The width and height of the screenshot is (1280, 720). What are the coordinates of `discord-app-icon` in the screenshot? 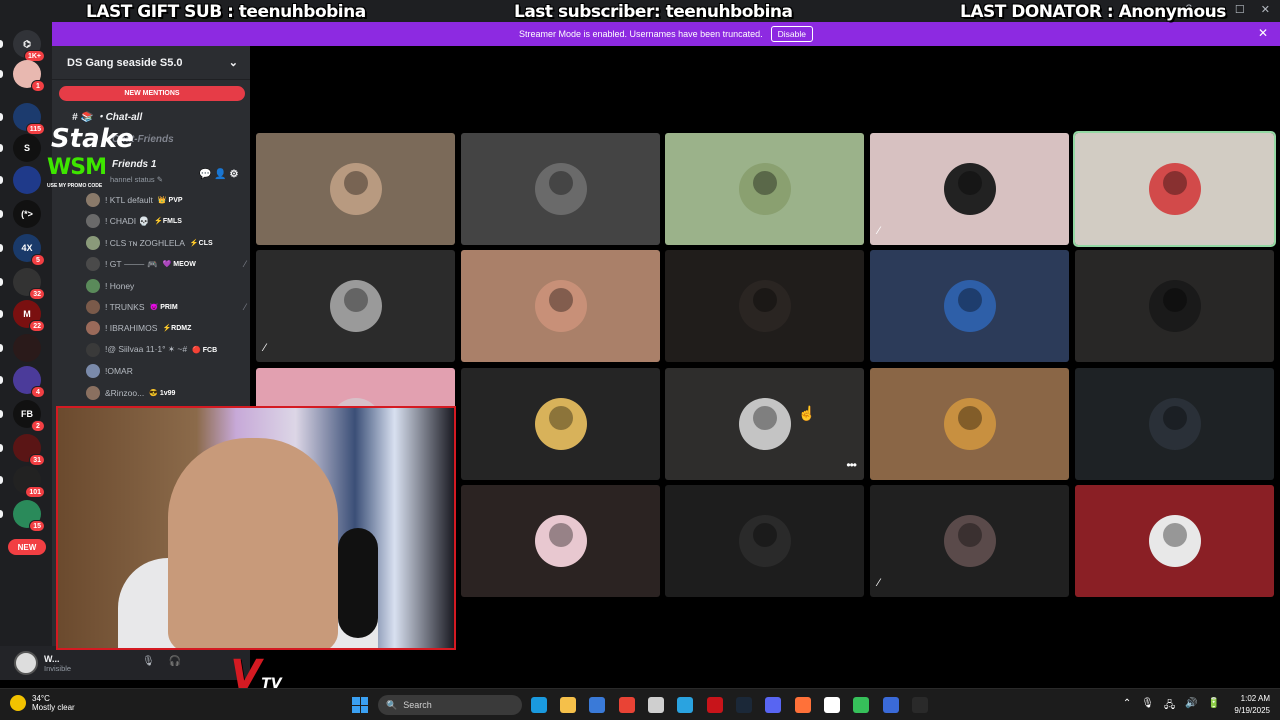 It's located at (773, 705).